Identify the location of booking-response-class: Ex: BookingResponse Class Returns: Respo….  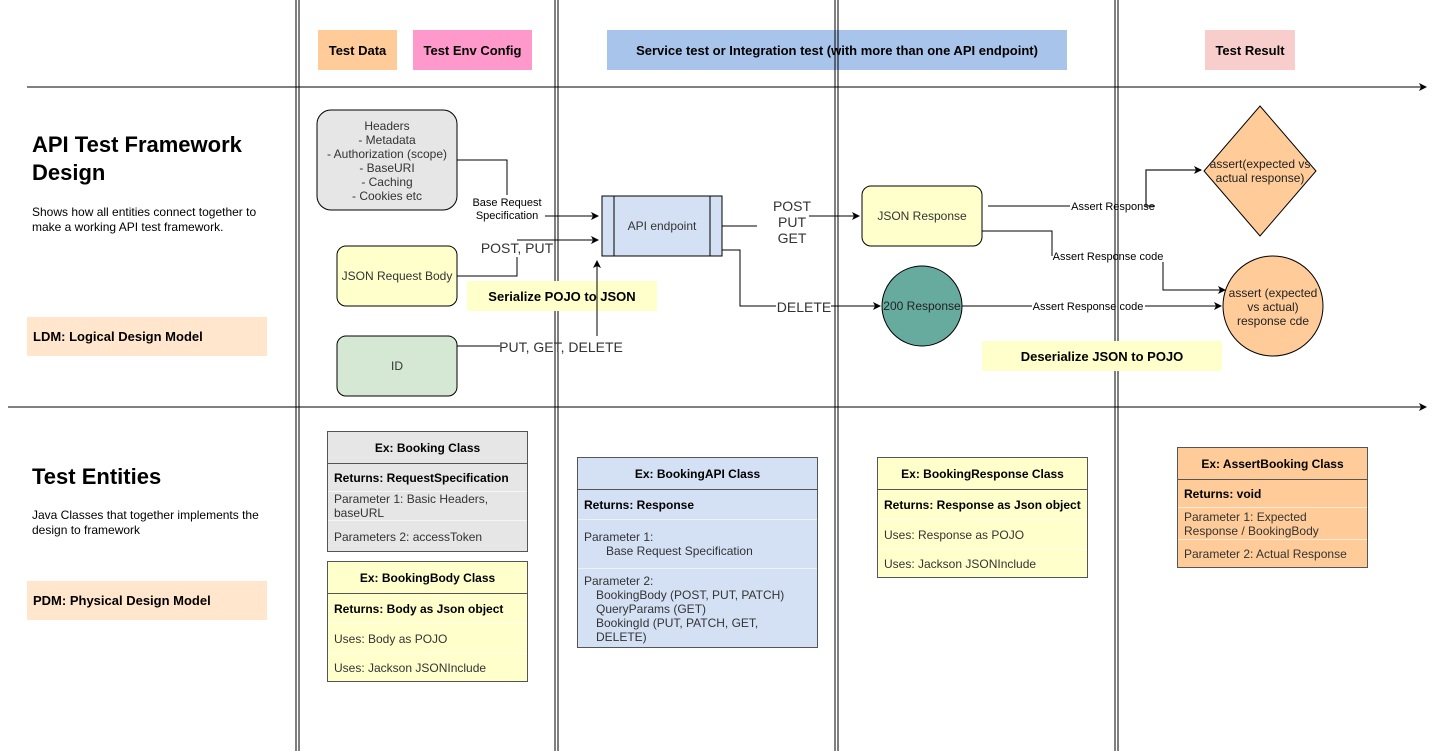
(982, 517).